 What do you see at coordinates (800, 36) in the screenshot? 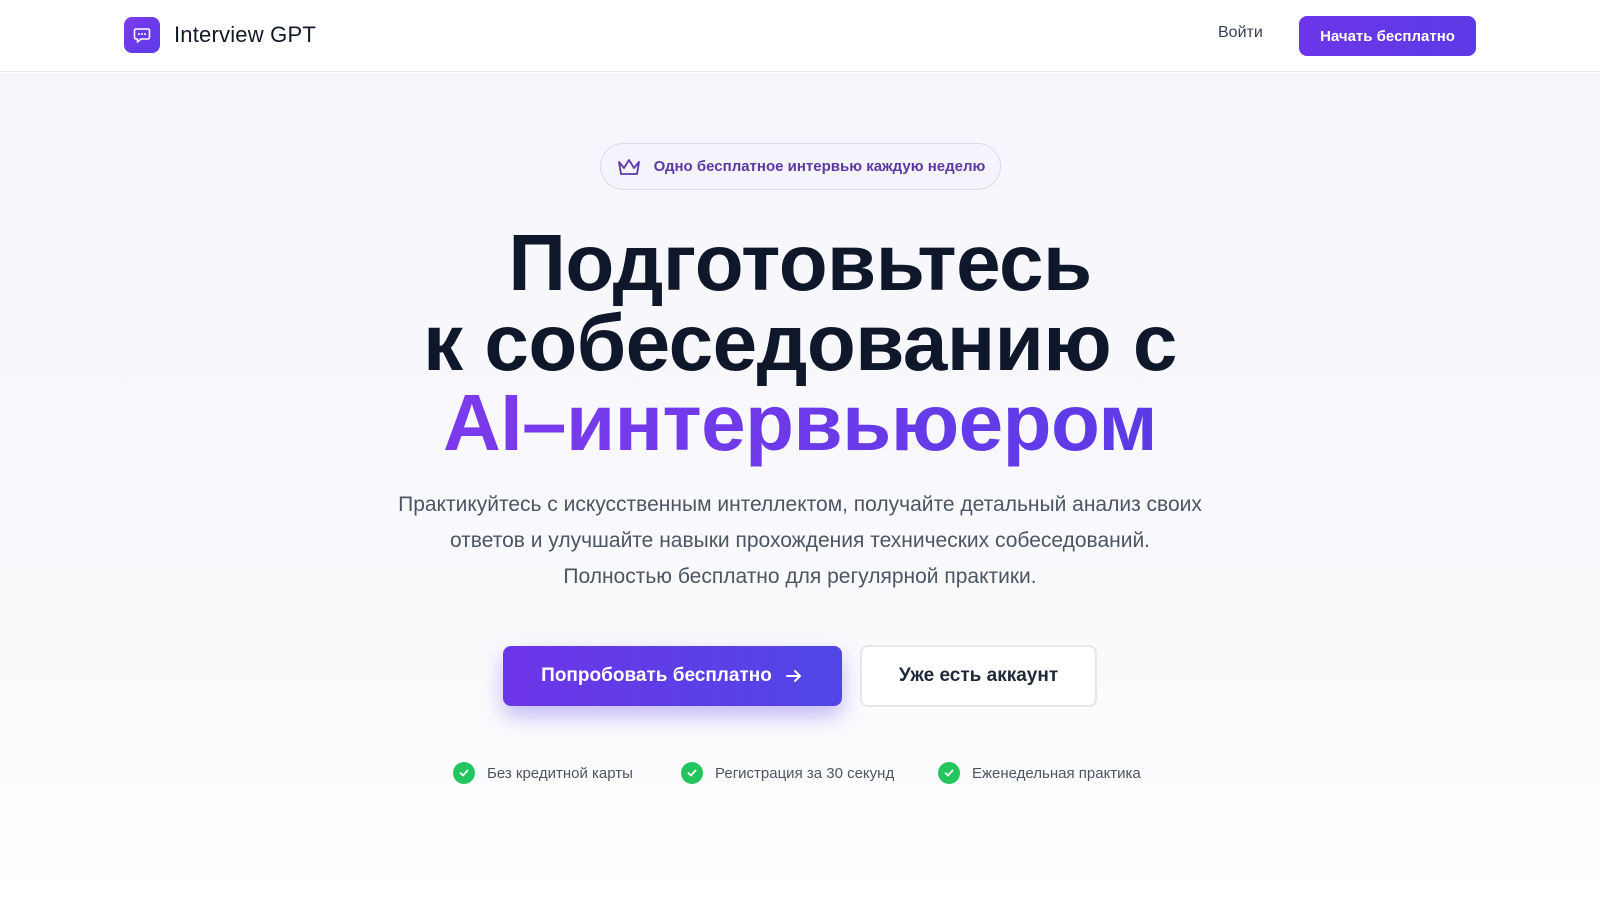
I see `top-nav: Interview GPT Войти Начать бесплатно` at bounding box center [800, 36].